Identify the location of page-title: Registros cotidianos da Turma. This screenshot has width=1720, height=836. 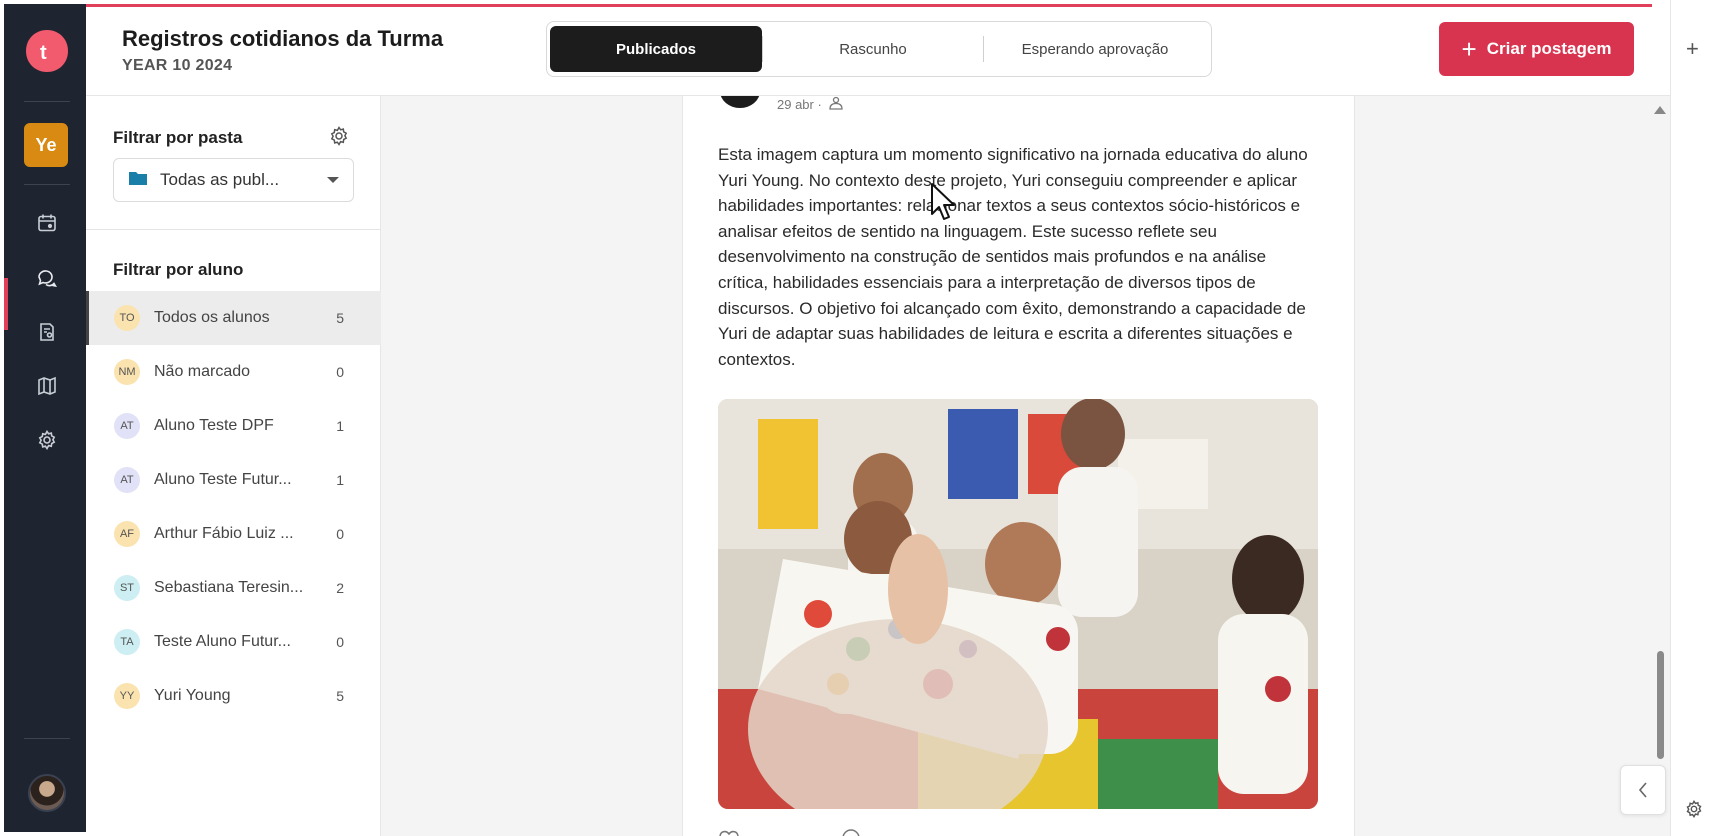
(283, 38).